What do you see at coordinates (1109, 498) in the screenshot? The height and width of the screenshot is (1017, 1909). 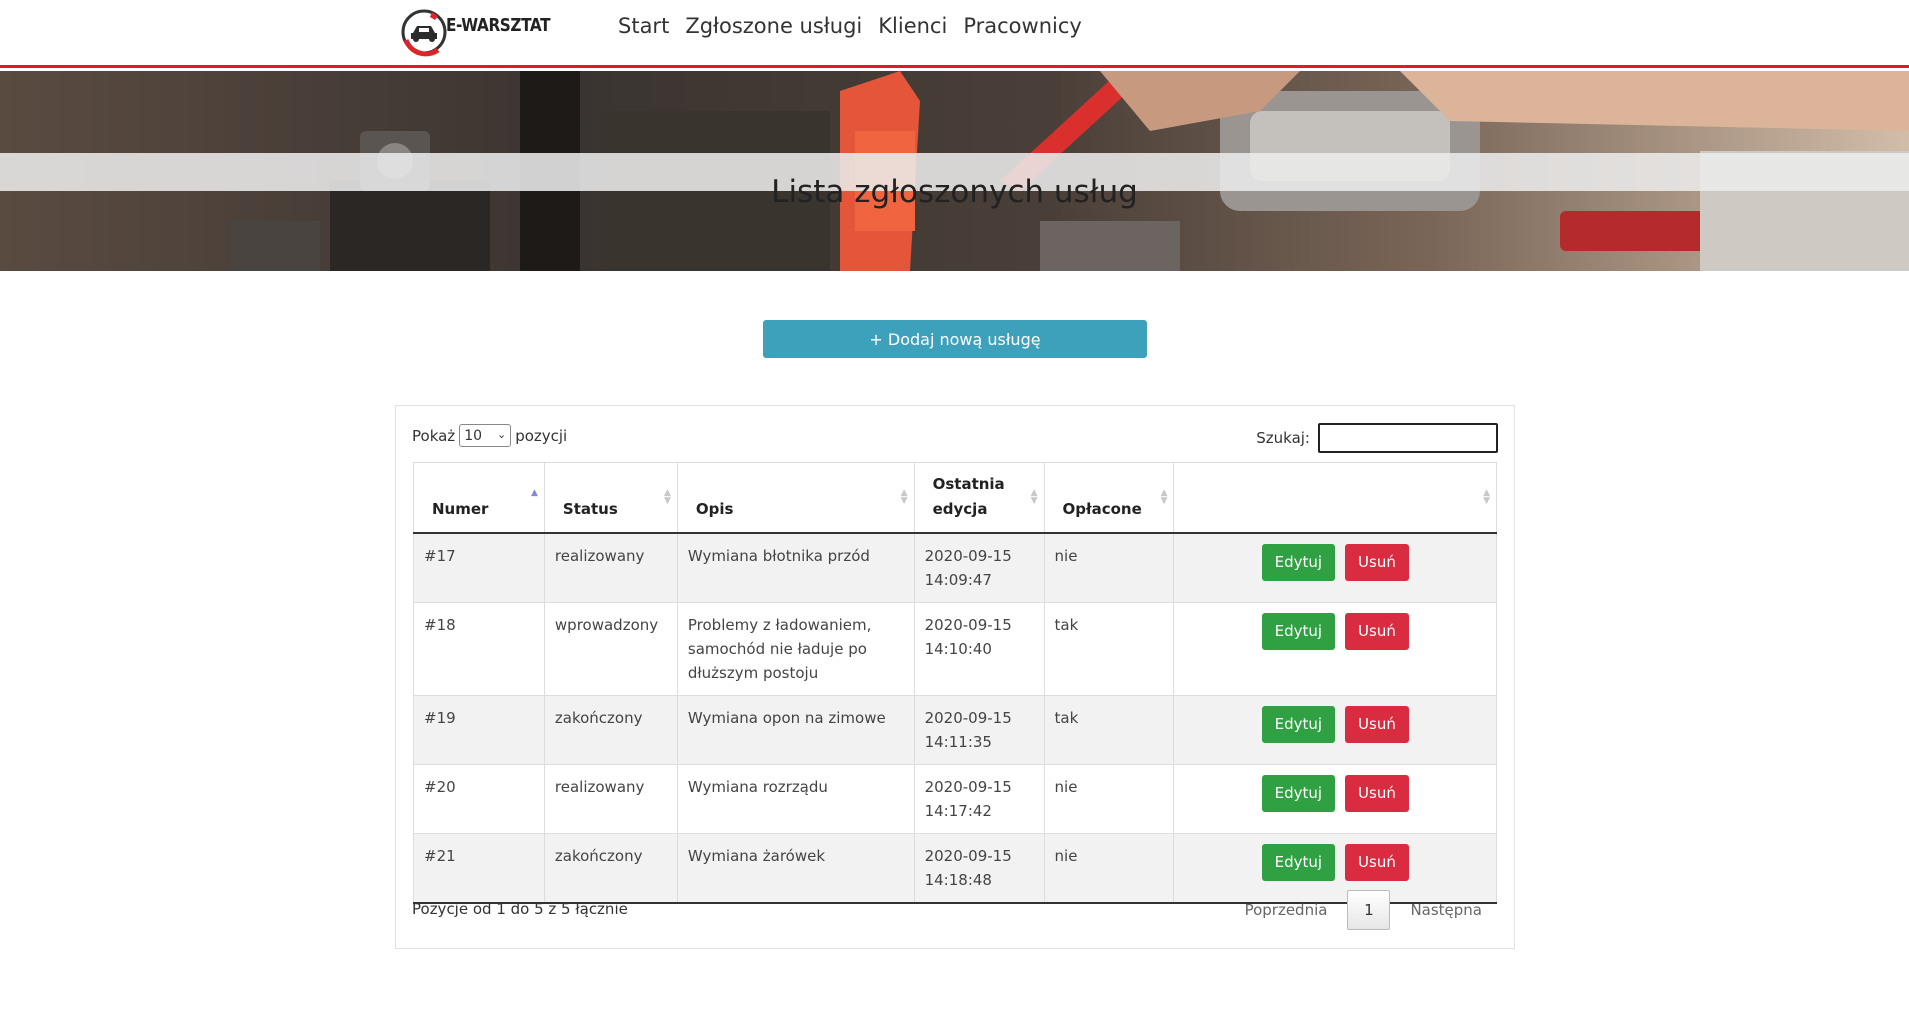 I see `column-header-paid: Opłacone ▲ ▼` at bounding box center [1109, 498].